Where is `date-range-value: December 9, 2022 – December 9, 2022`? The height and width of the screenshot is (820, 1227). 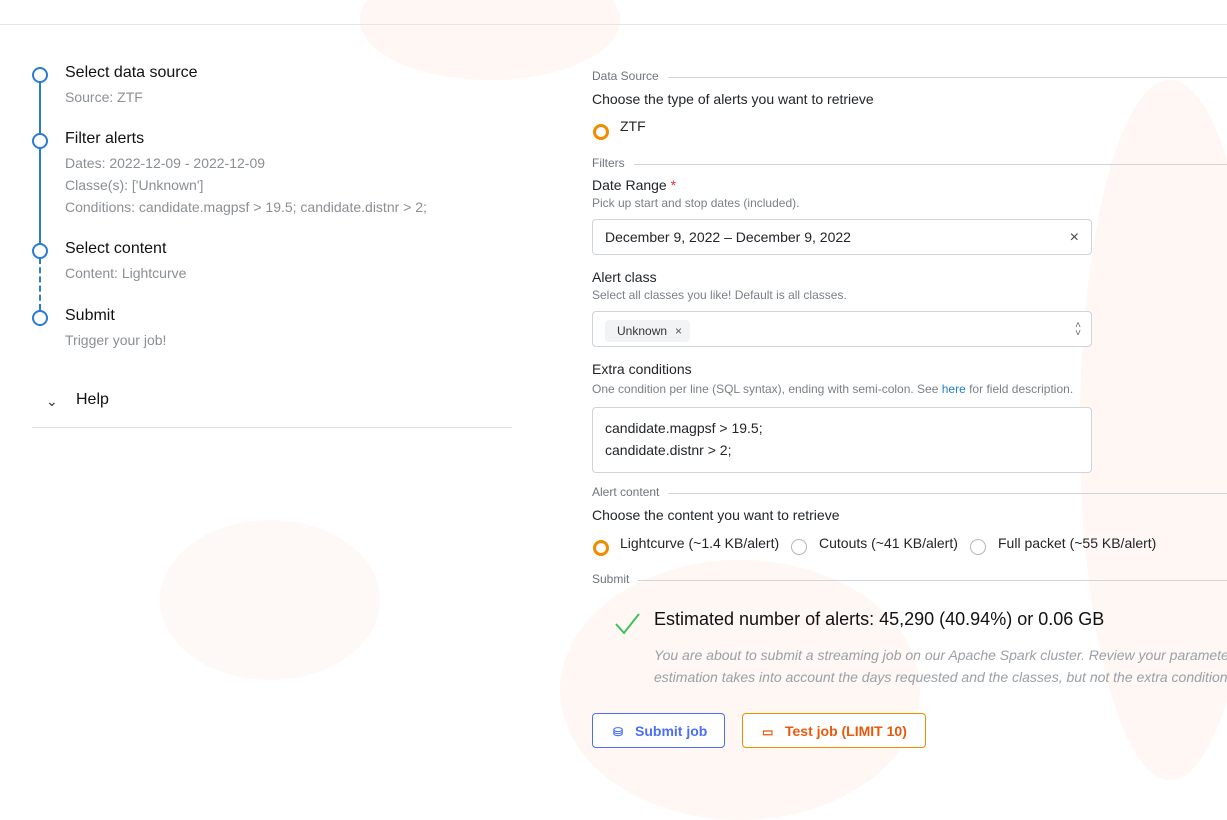
date-range-value: December 9, 2022 – December 9, 2022 is located at coordinates (728, 237).